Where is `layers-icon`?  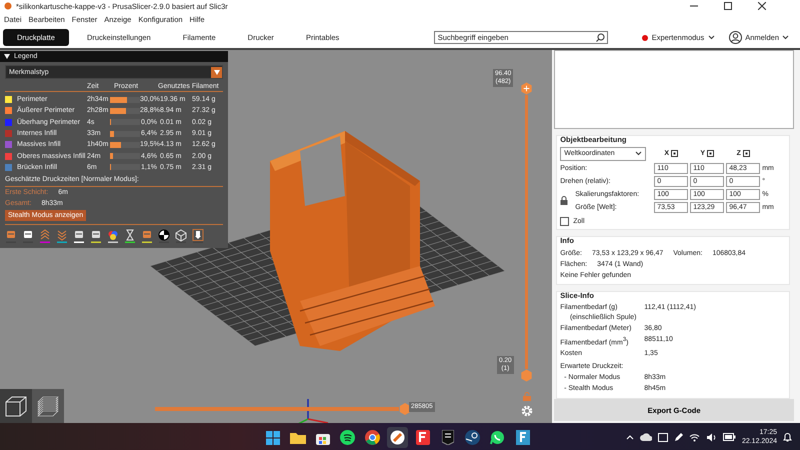 layers-icon is located at coordinates (48, 406).